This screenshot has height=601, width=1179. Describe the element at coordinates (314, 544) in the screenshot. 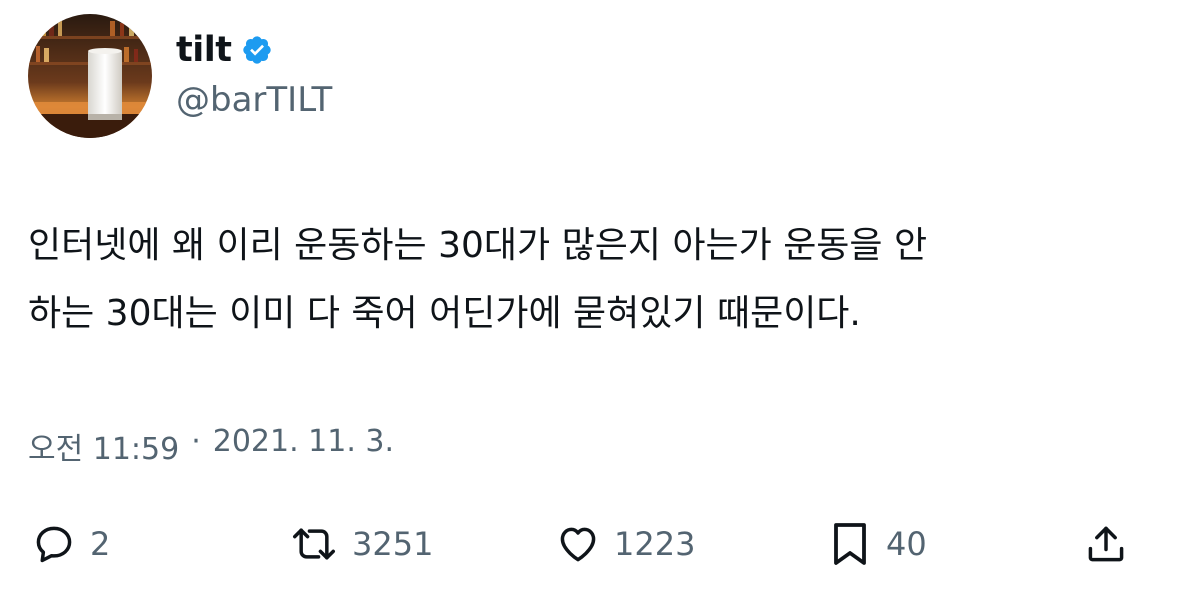

I see `retweet-arrows-icon` at that location.